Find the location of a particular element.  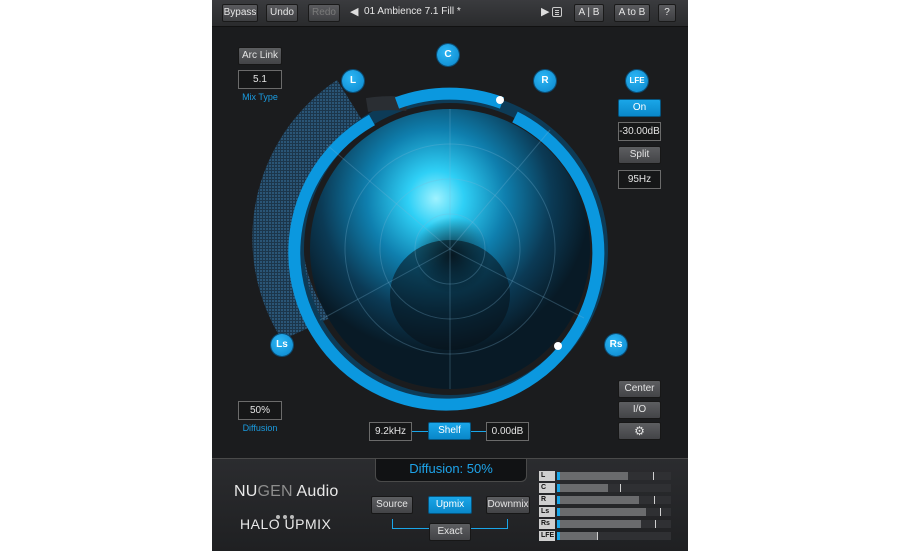

arc-link-button: Arc Link is located at coordinates (260, 56).